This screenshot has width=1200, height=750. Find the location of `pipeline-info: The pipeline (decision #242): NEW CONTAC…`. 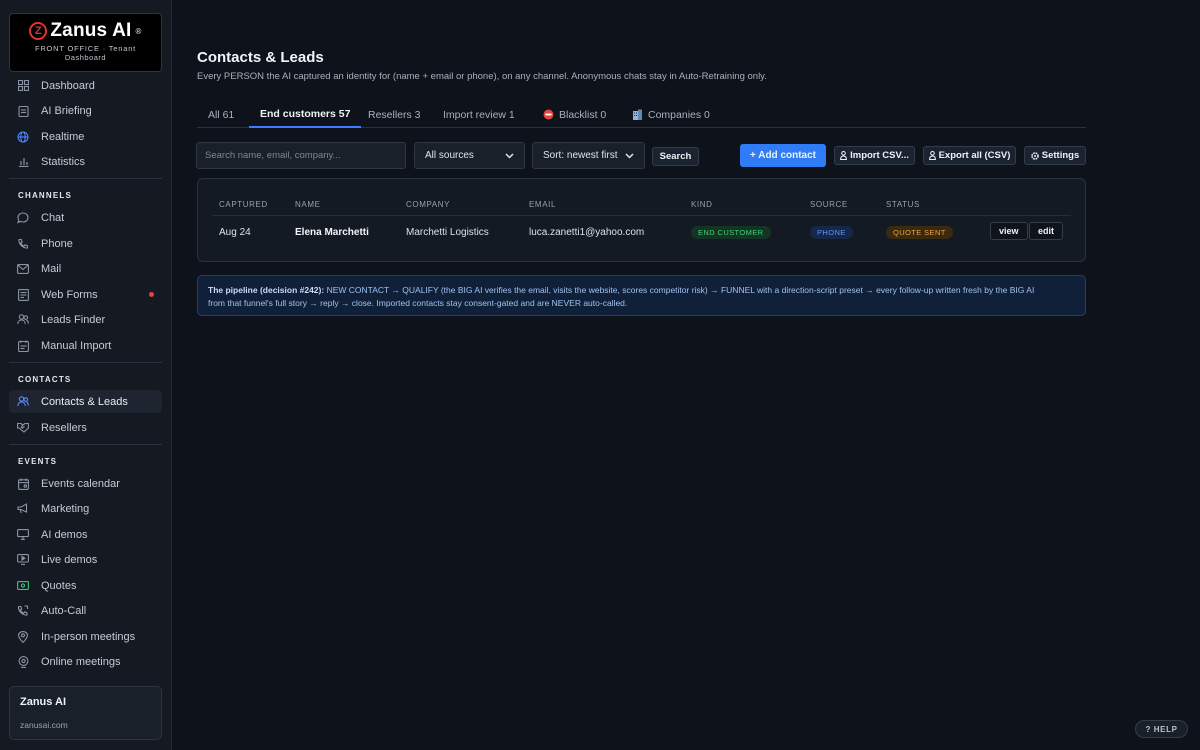

pipeline-info: The pipeline (decision #242): NEW CONTAC… is located at coordinates (641, 295).